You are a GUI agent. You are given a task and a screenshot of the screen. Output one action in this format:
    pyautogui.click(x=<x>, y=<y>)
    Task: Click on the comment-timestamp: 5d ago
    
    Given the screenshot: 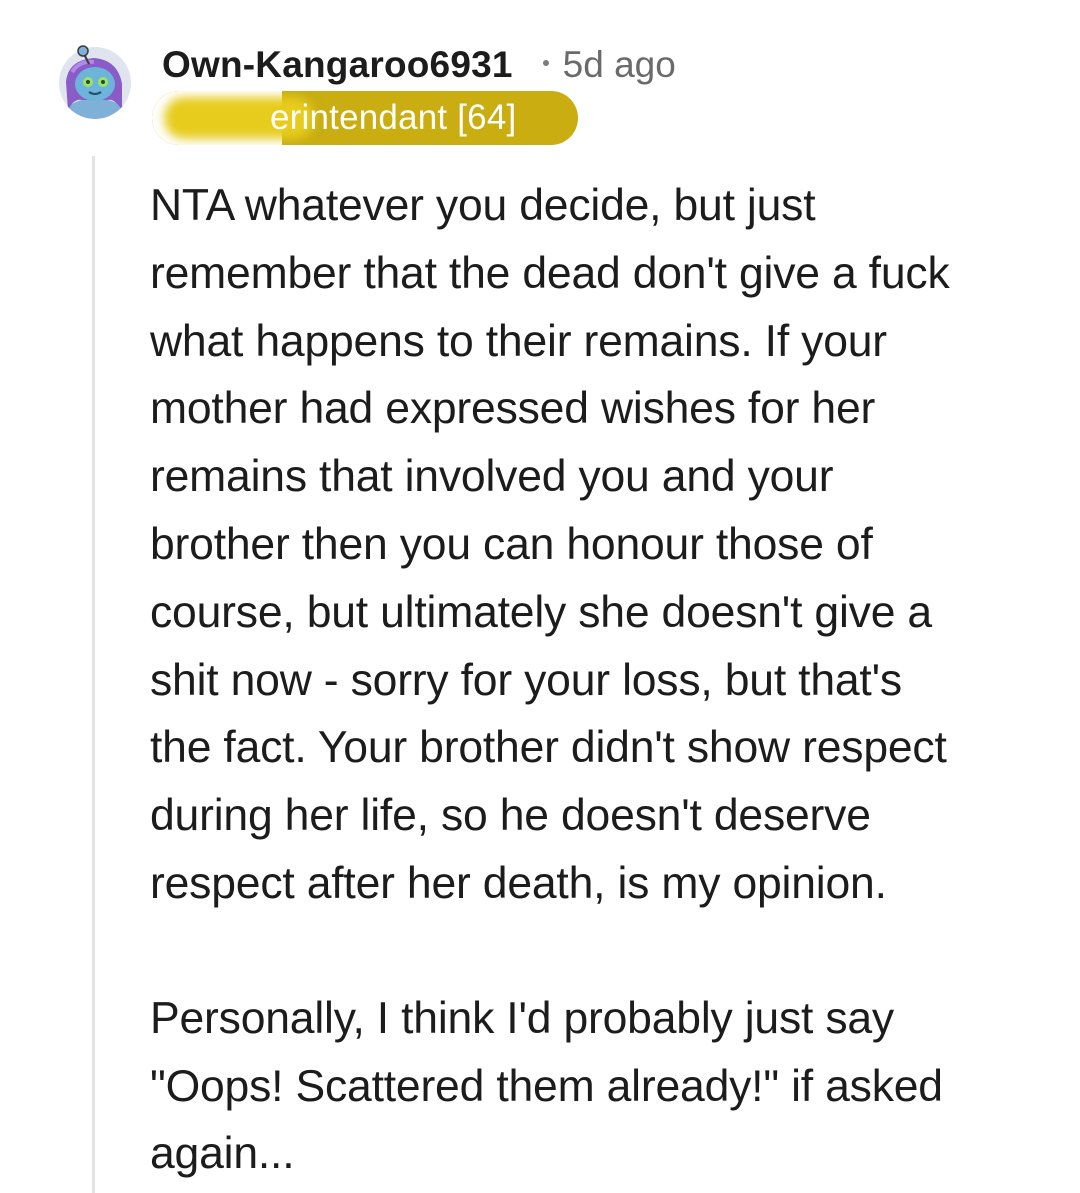 What is the action you would take?
    pyautogui.click(x=619, y=64)
    